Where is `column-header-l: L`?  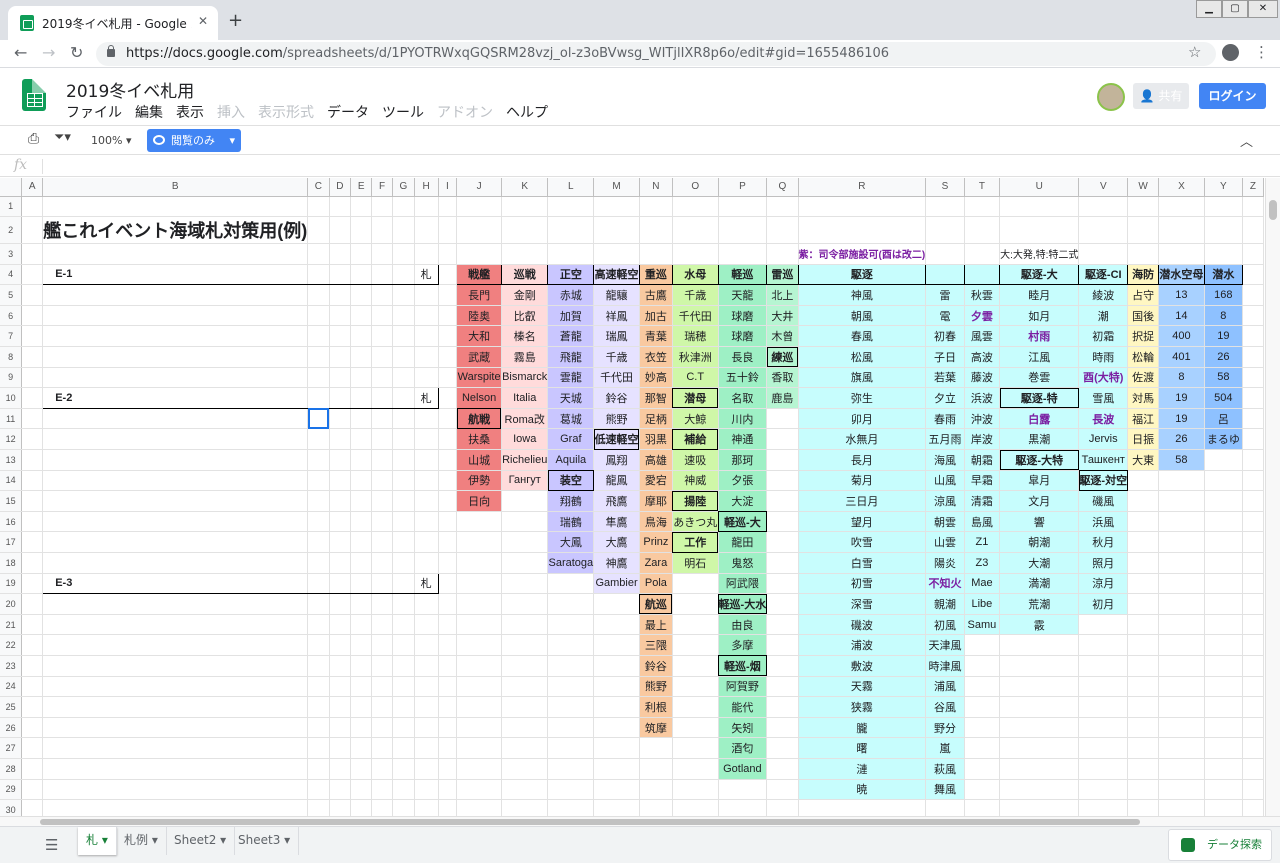 column-header-l: L is located at coordinates (571, 187).